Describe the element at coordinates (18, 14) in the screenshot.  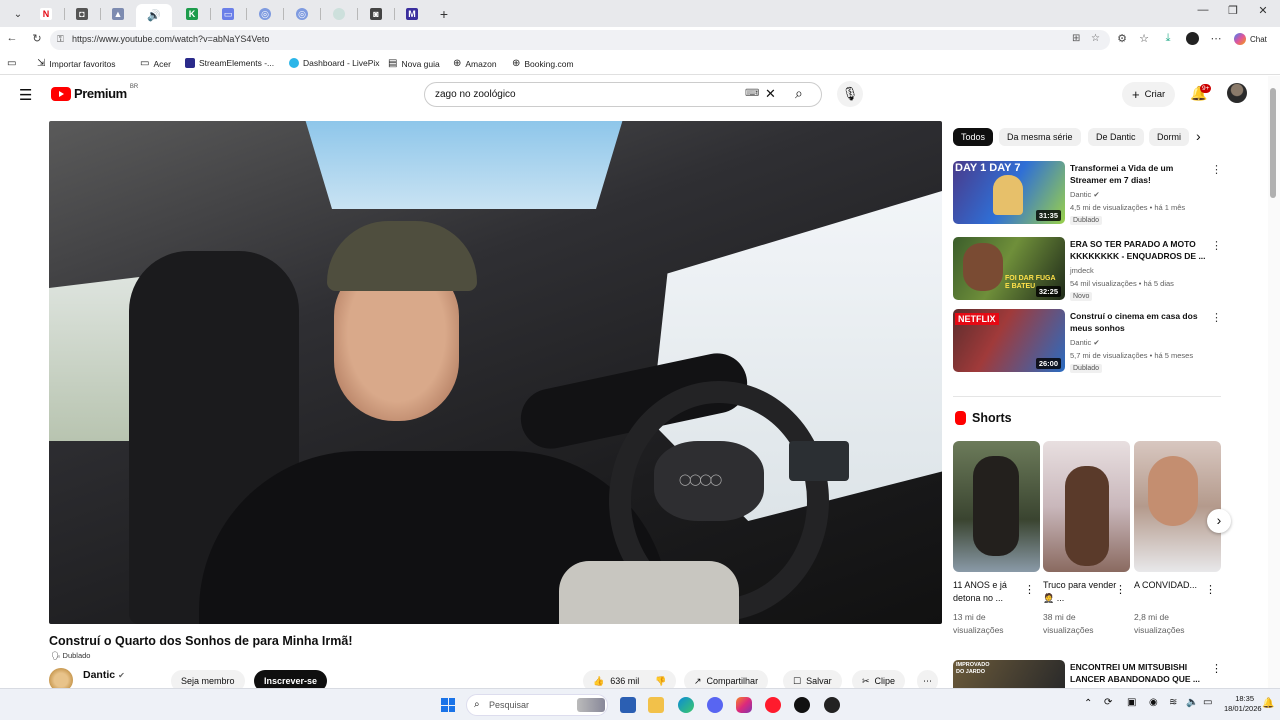
I see `chevron-down-icon: ⌄` at that location.